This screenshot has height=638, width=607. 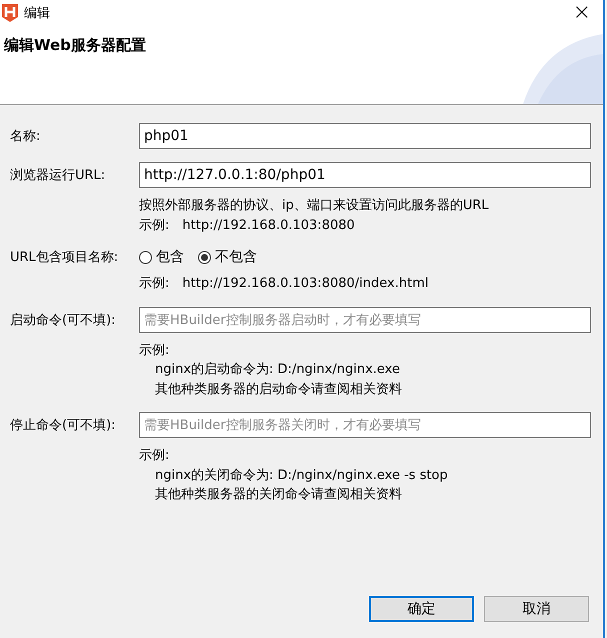 What do you see at coordinates (74, 45) in the screenshot?
I see `dialog-heading: 编辑Web服务器配置` at bounding box center [74, 45].